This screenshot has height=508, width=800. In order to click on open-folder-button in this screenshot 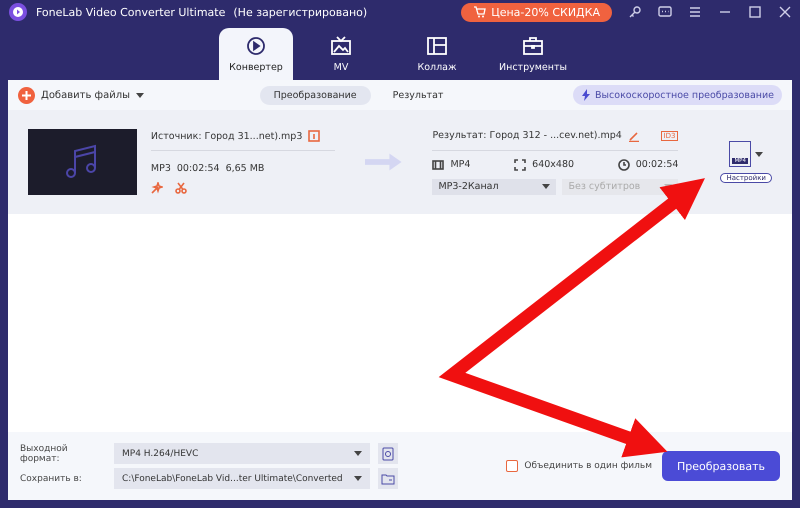, I will do `click(388, 478)`.